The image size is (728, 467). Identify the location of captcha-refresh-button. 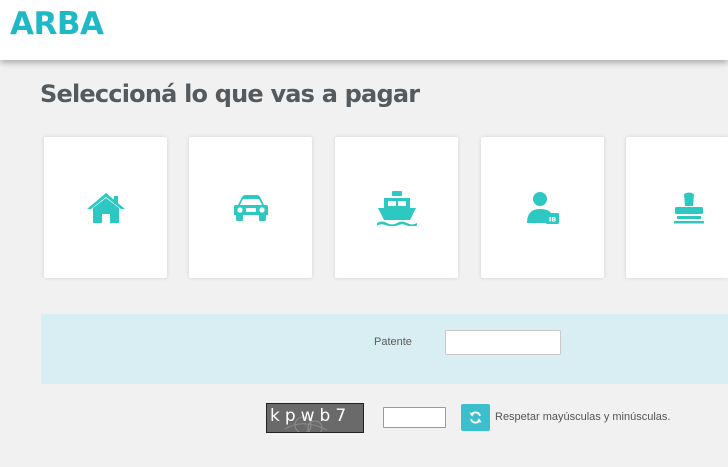
(475, 417).